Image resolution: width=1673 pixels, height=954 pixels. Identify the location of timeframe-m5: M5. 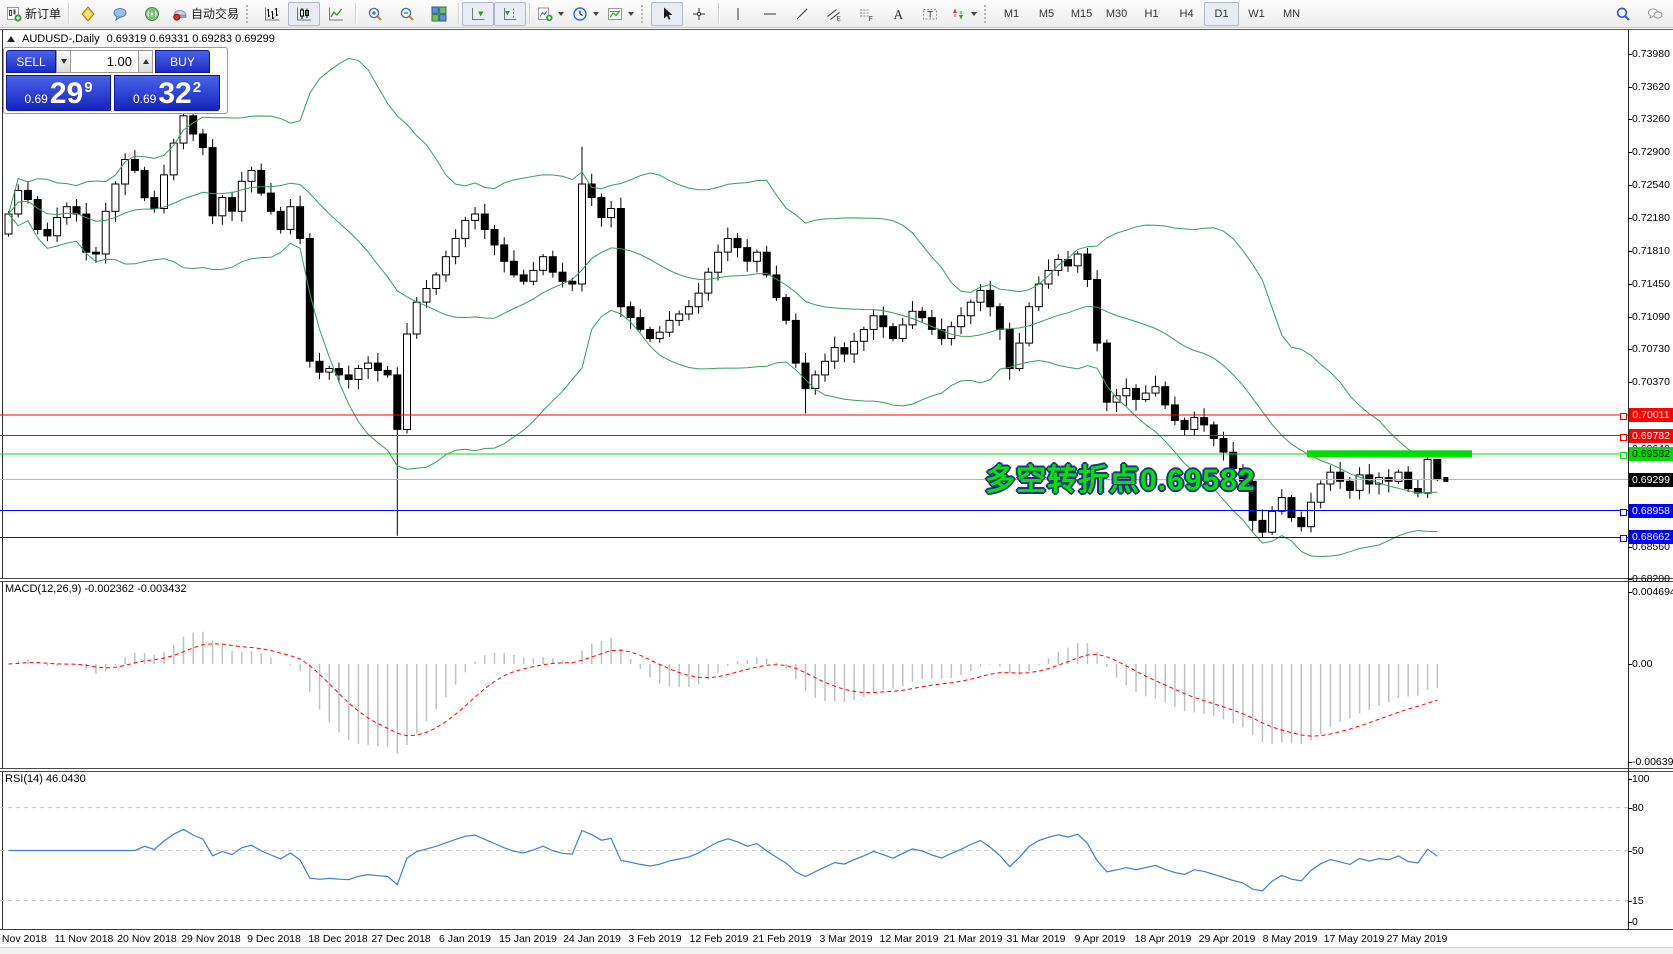
(1046, 14).